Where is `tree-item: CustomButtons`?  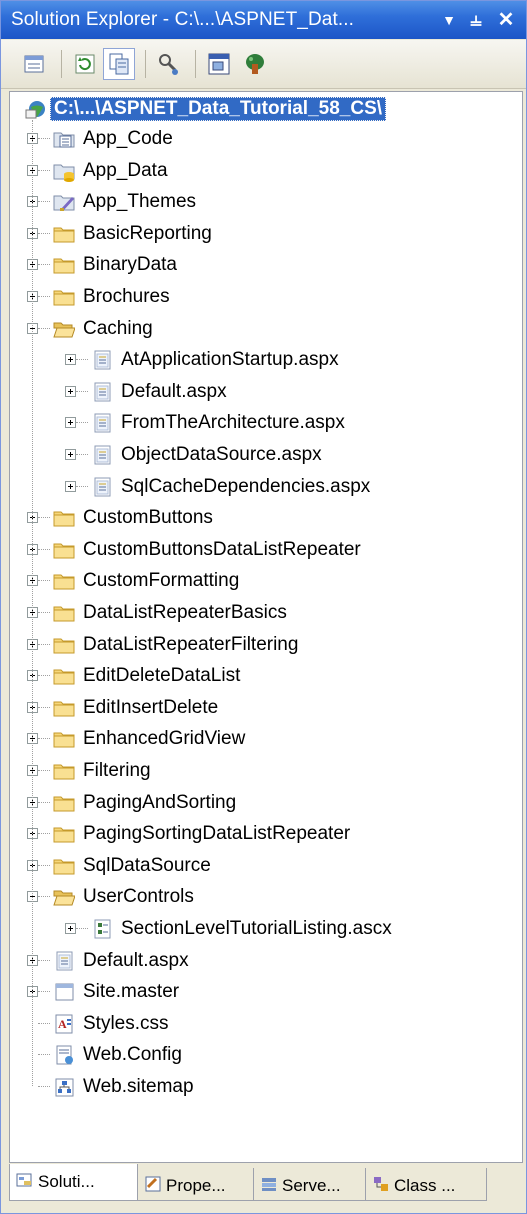 tree-item: CustomButtons is located at coordinates (266, 518).